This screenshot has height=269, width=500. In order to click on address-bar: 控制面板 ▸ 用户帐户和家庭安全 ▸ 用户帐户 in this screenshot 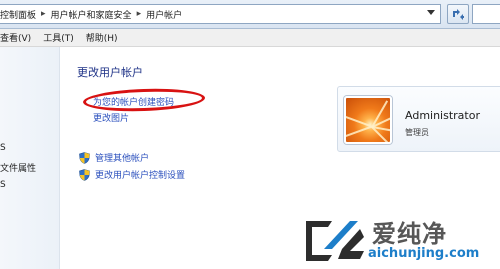, I will do `click(250, 14)`.